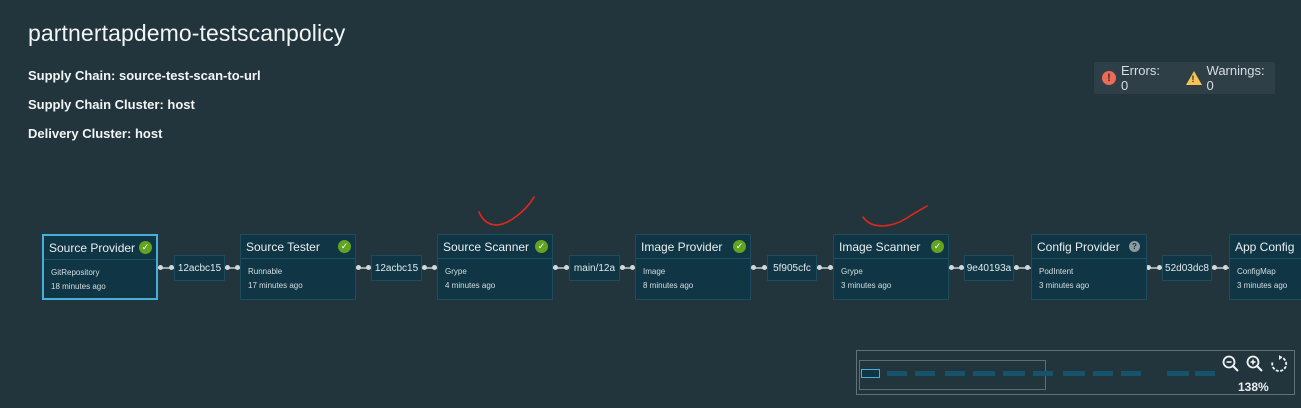  What do you see at coordinates (1253, 387) in the screenshot?
I see `zoom-level: 138%` at bounding box center [1253, 387].